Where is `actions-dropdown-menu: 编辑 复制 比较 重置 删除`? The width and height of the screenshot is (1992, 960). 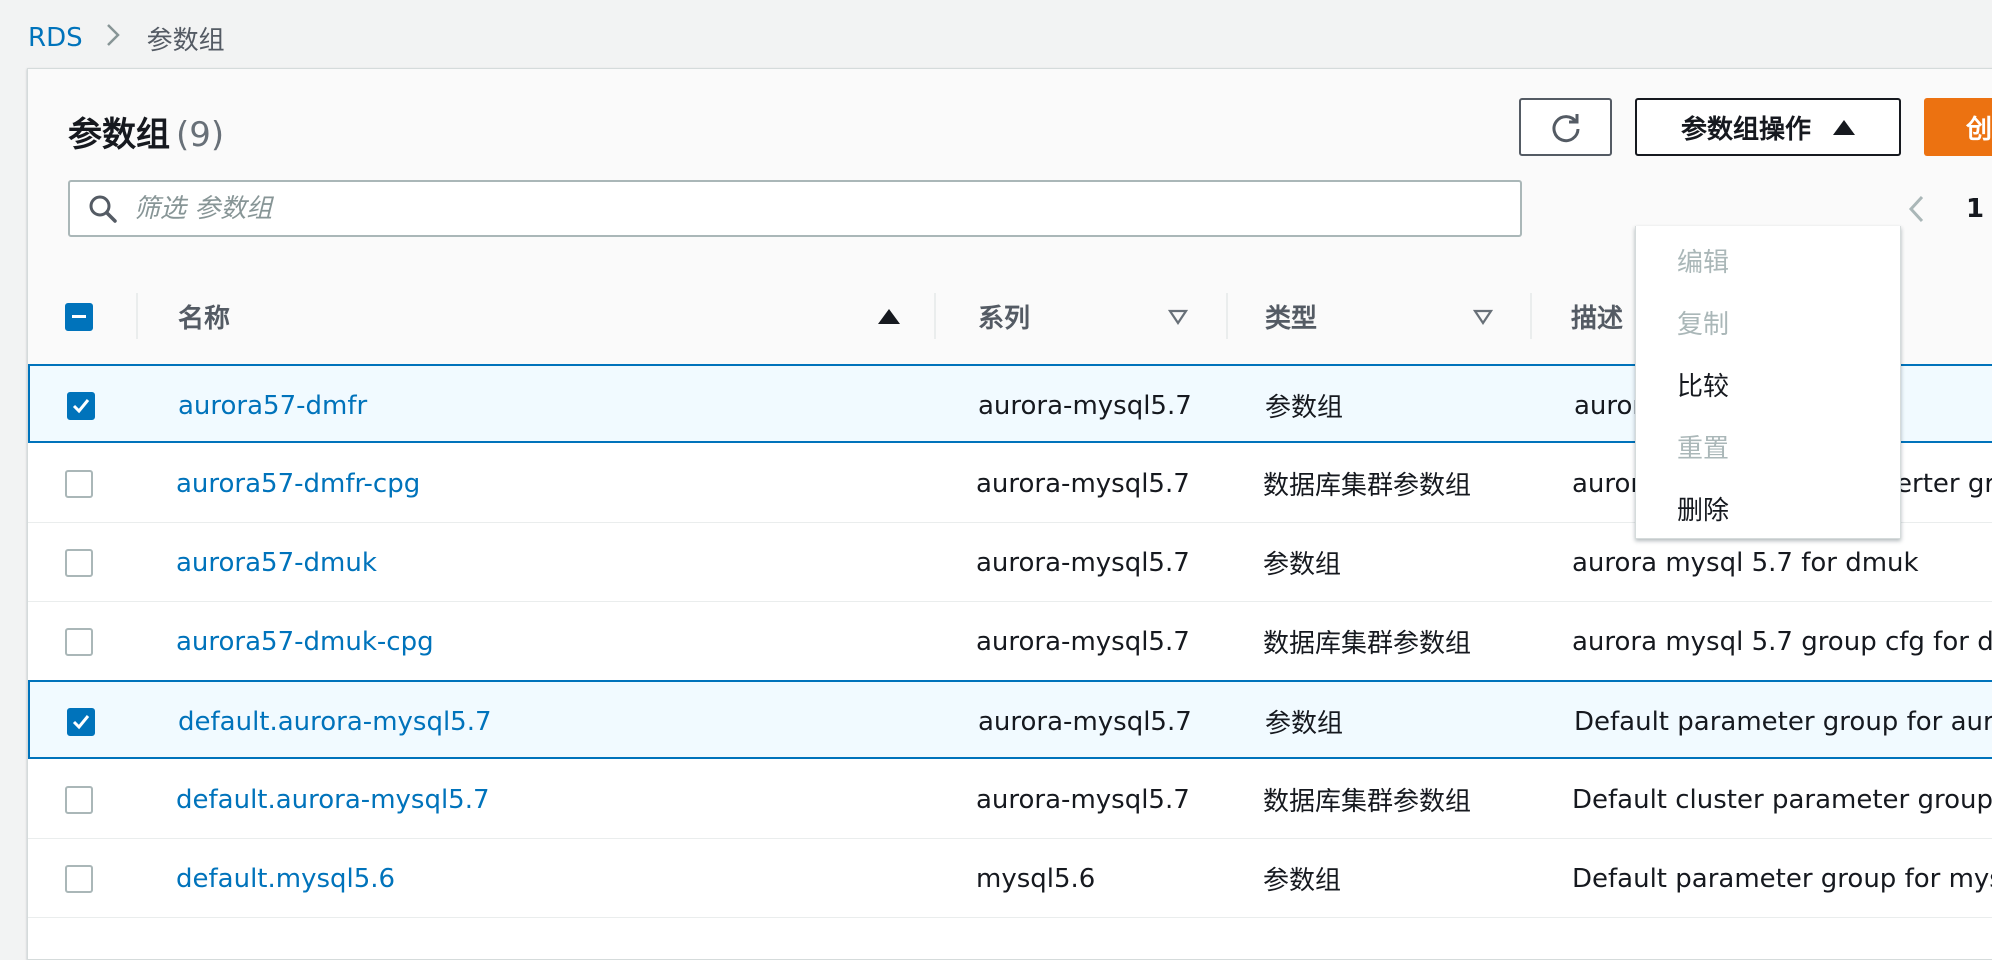
actions-dropdown-menu: 编辑 复制 比较 重置 删除 is located at coordinates (1768, 382).